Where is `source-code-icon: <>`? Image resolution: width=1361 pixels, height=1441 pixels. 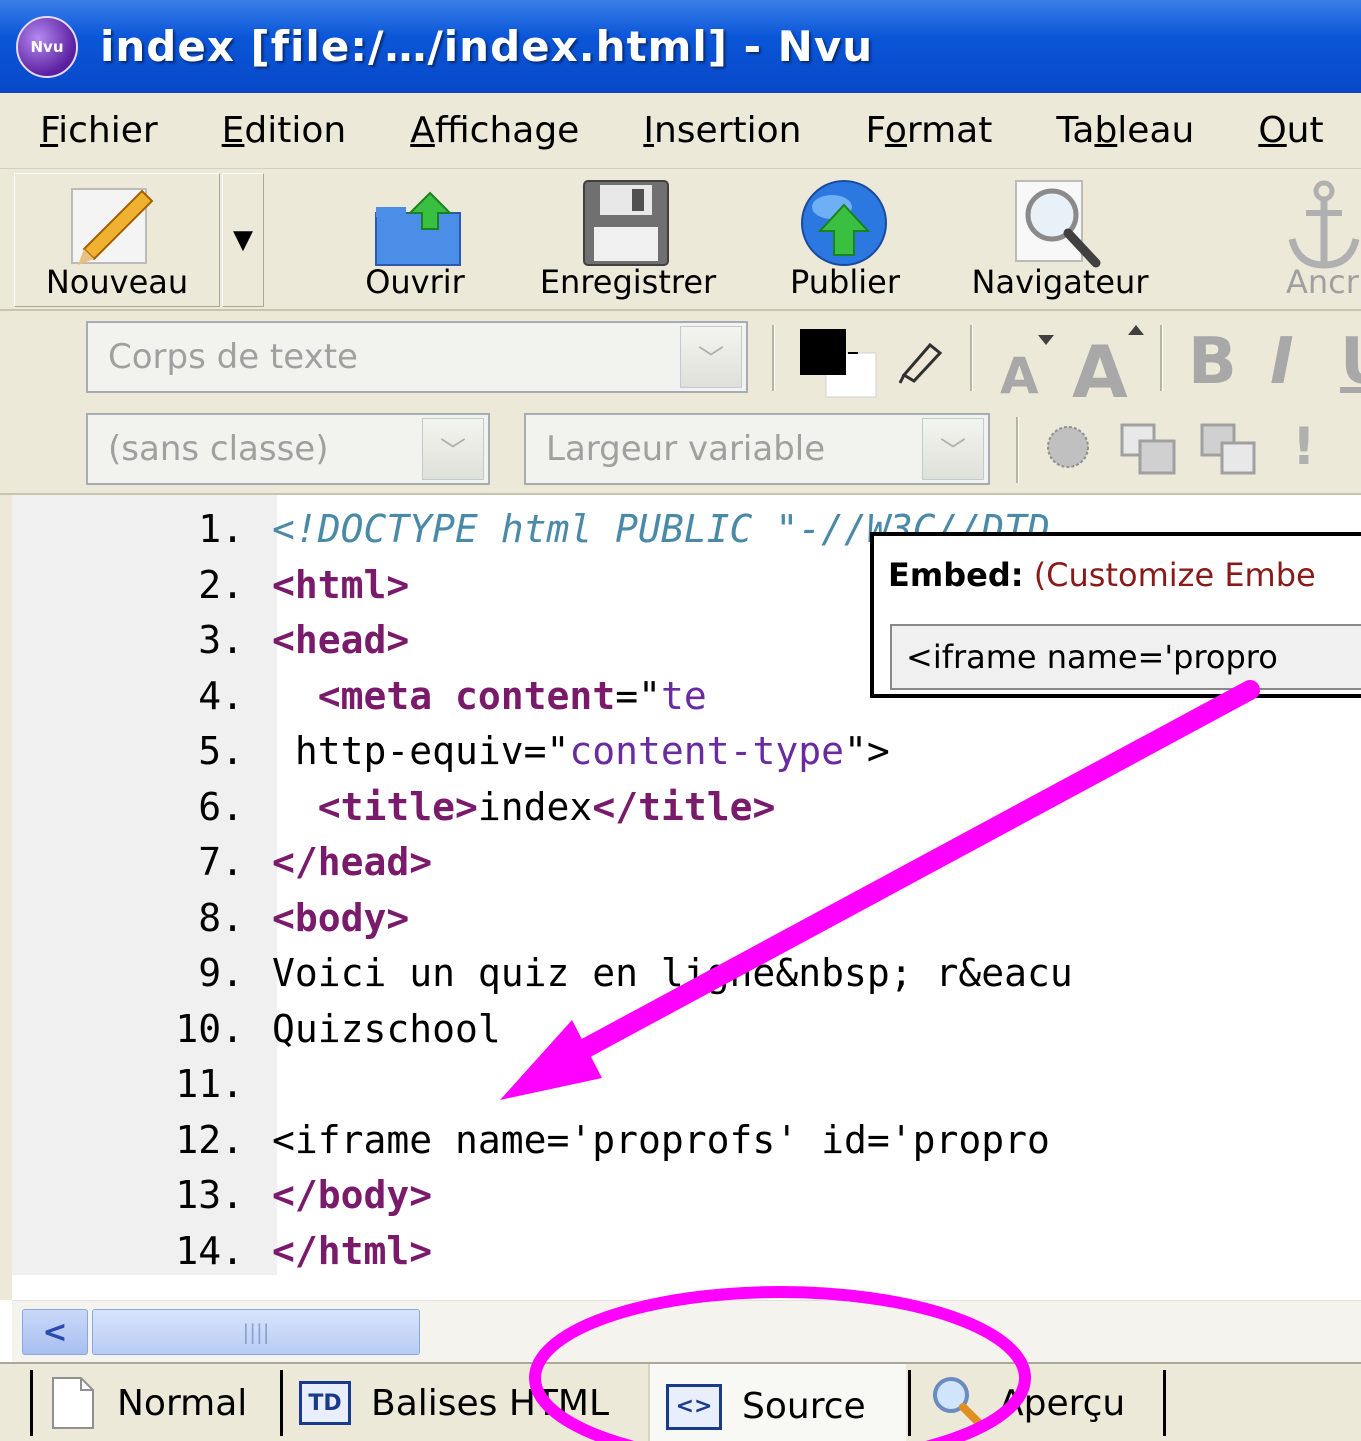
source-code-icon: <> is located at coordinates (694, 1406).